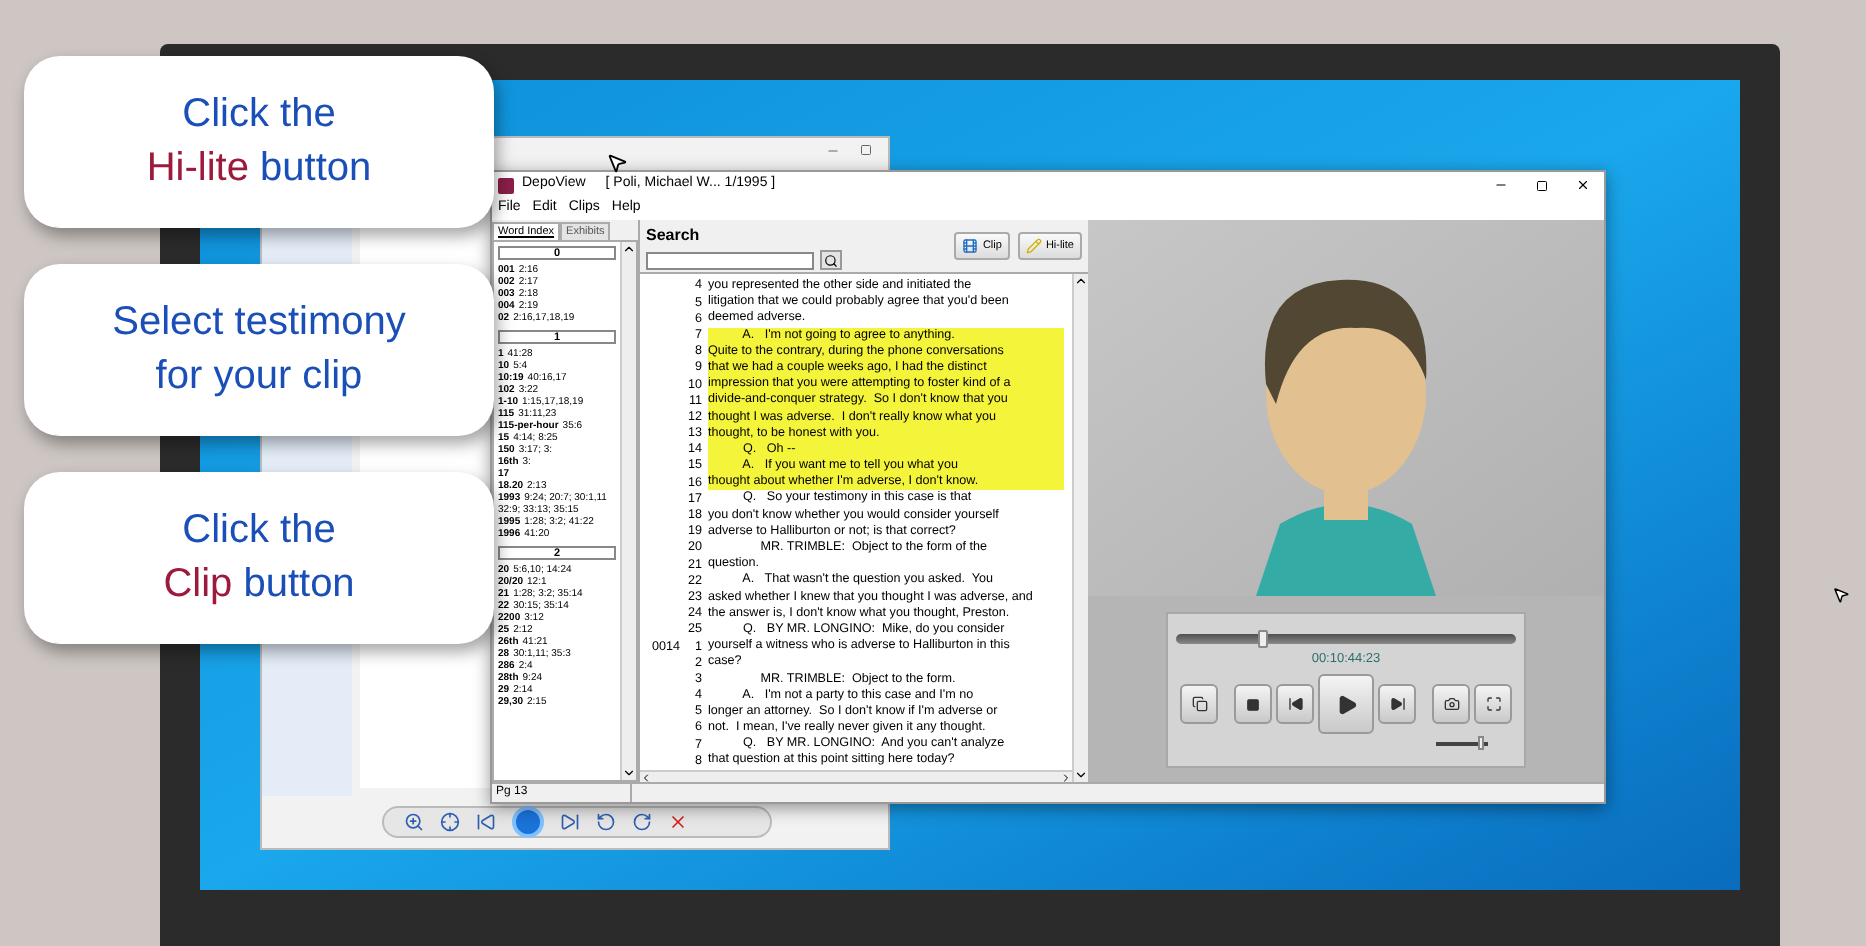 The image size is (1866, 946). I want to click on progress-thumb, so click(1262, 638).